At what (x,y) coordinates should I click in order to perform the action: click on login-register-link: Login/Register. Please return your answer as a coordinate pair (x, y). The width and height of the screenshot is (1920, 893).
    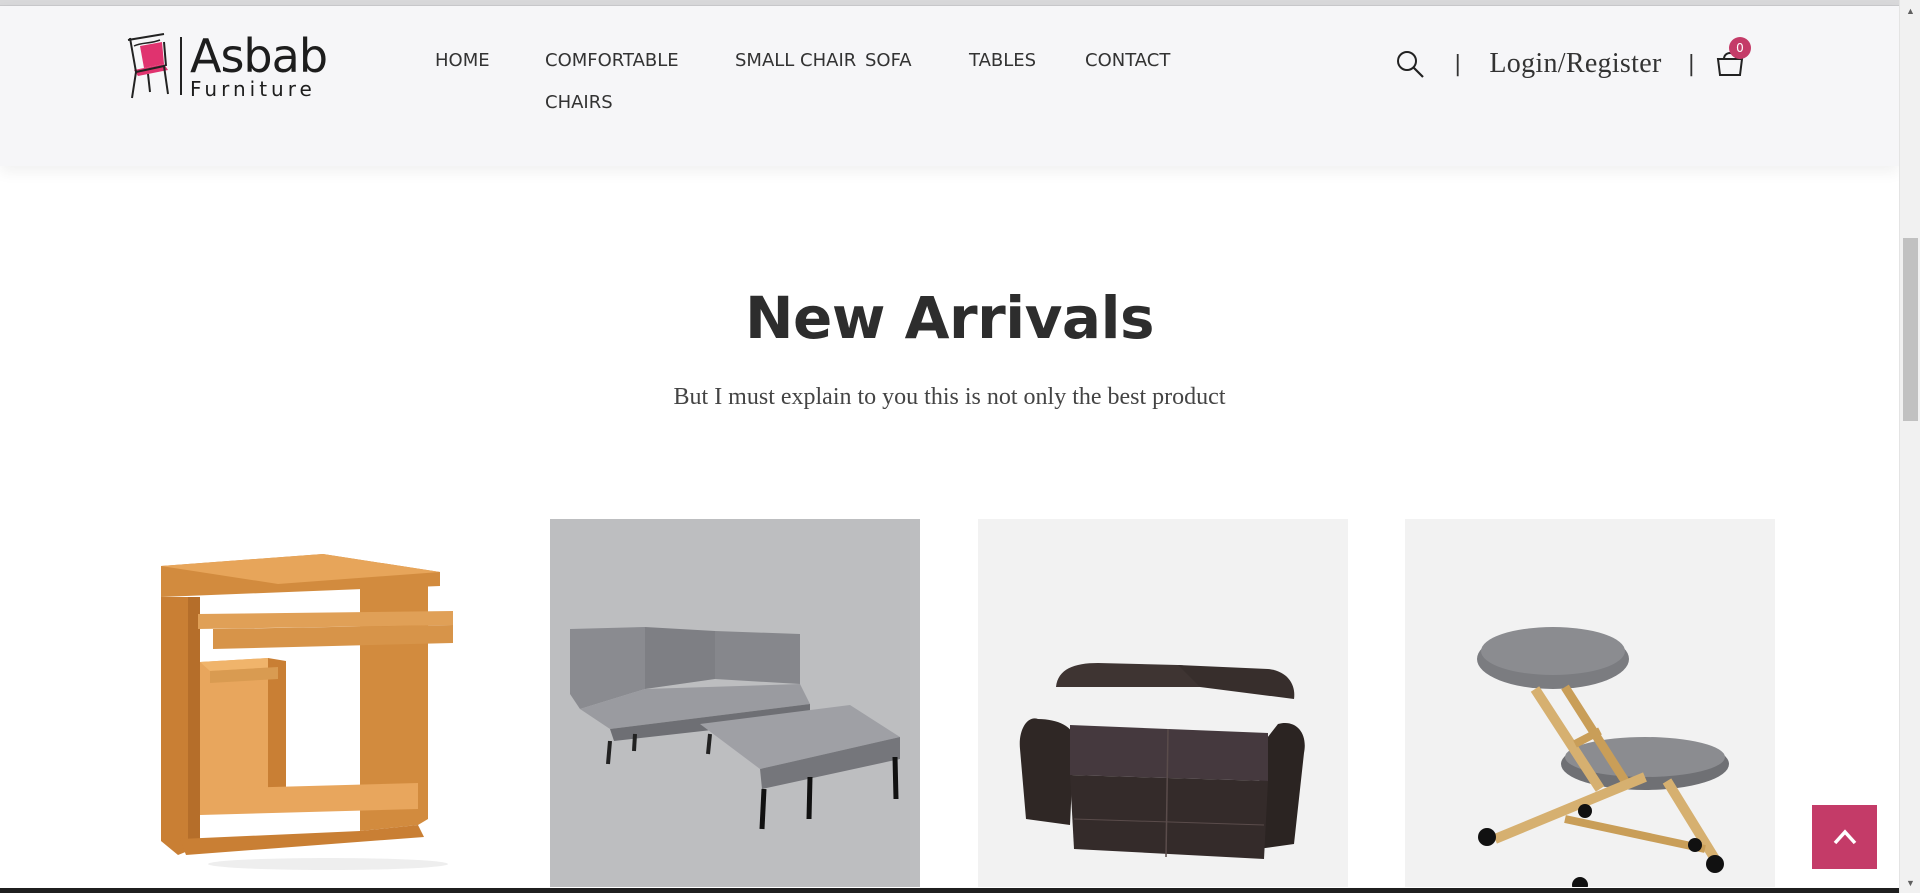
    Looking at the image, I should click on (1575, 64).